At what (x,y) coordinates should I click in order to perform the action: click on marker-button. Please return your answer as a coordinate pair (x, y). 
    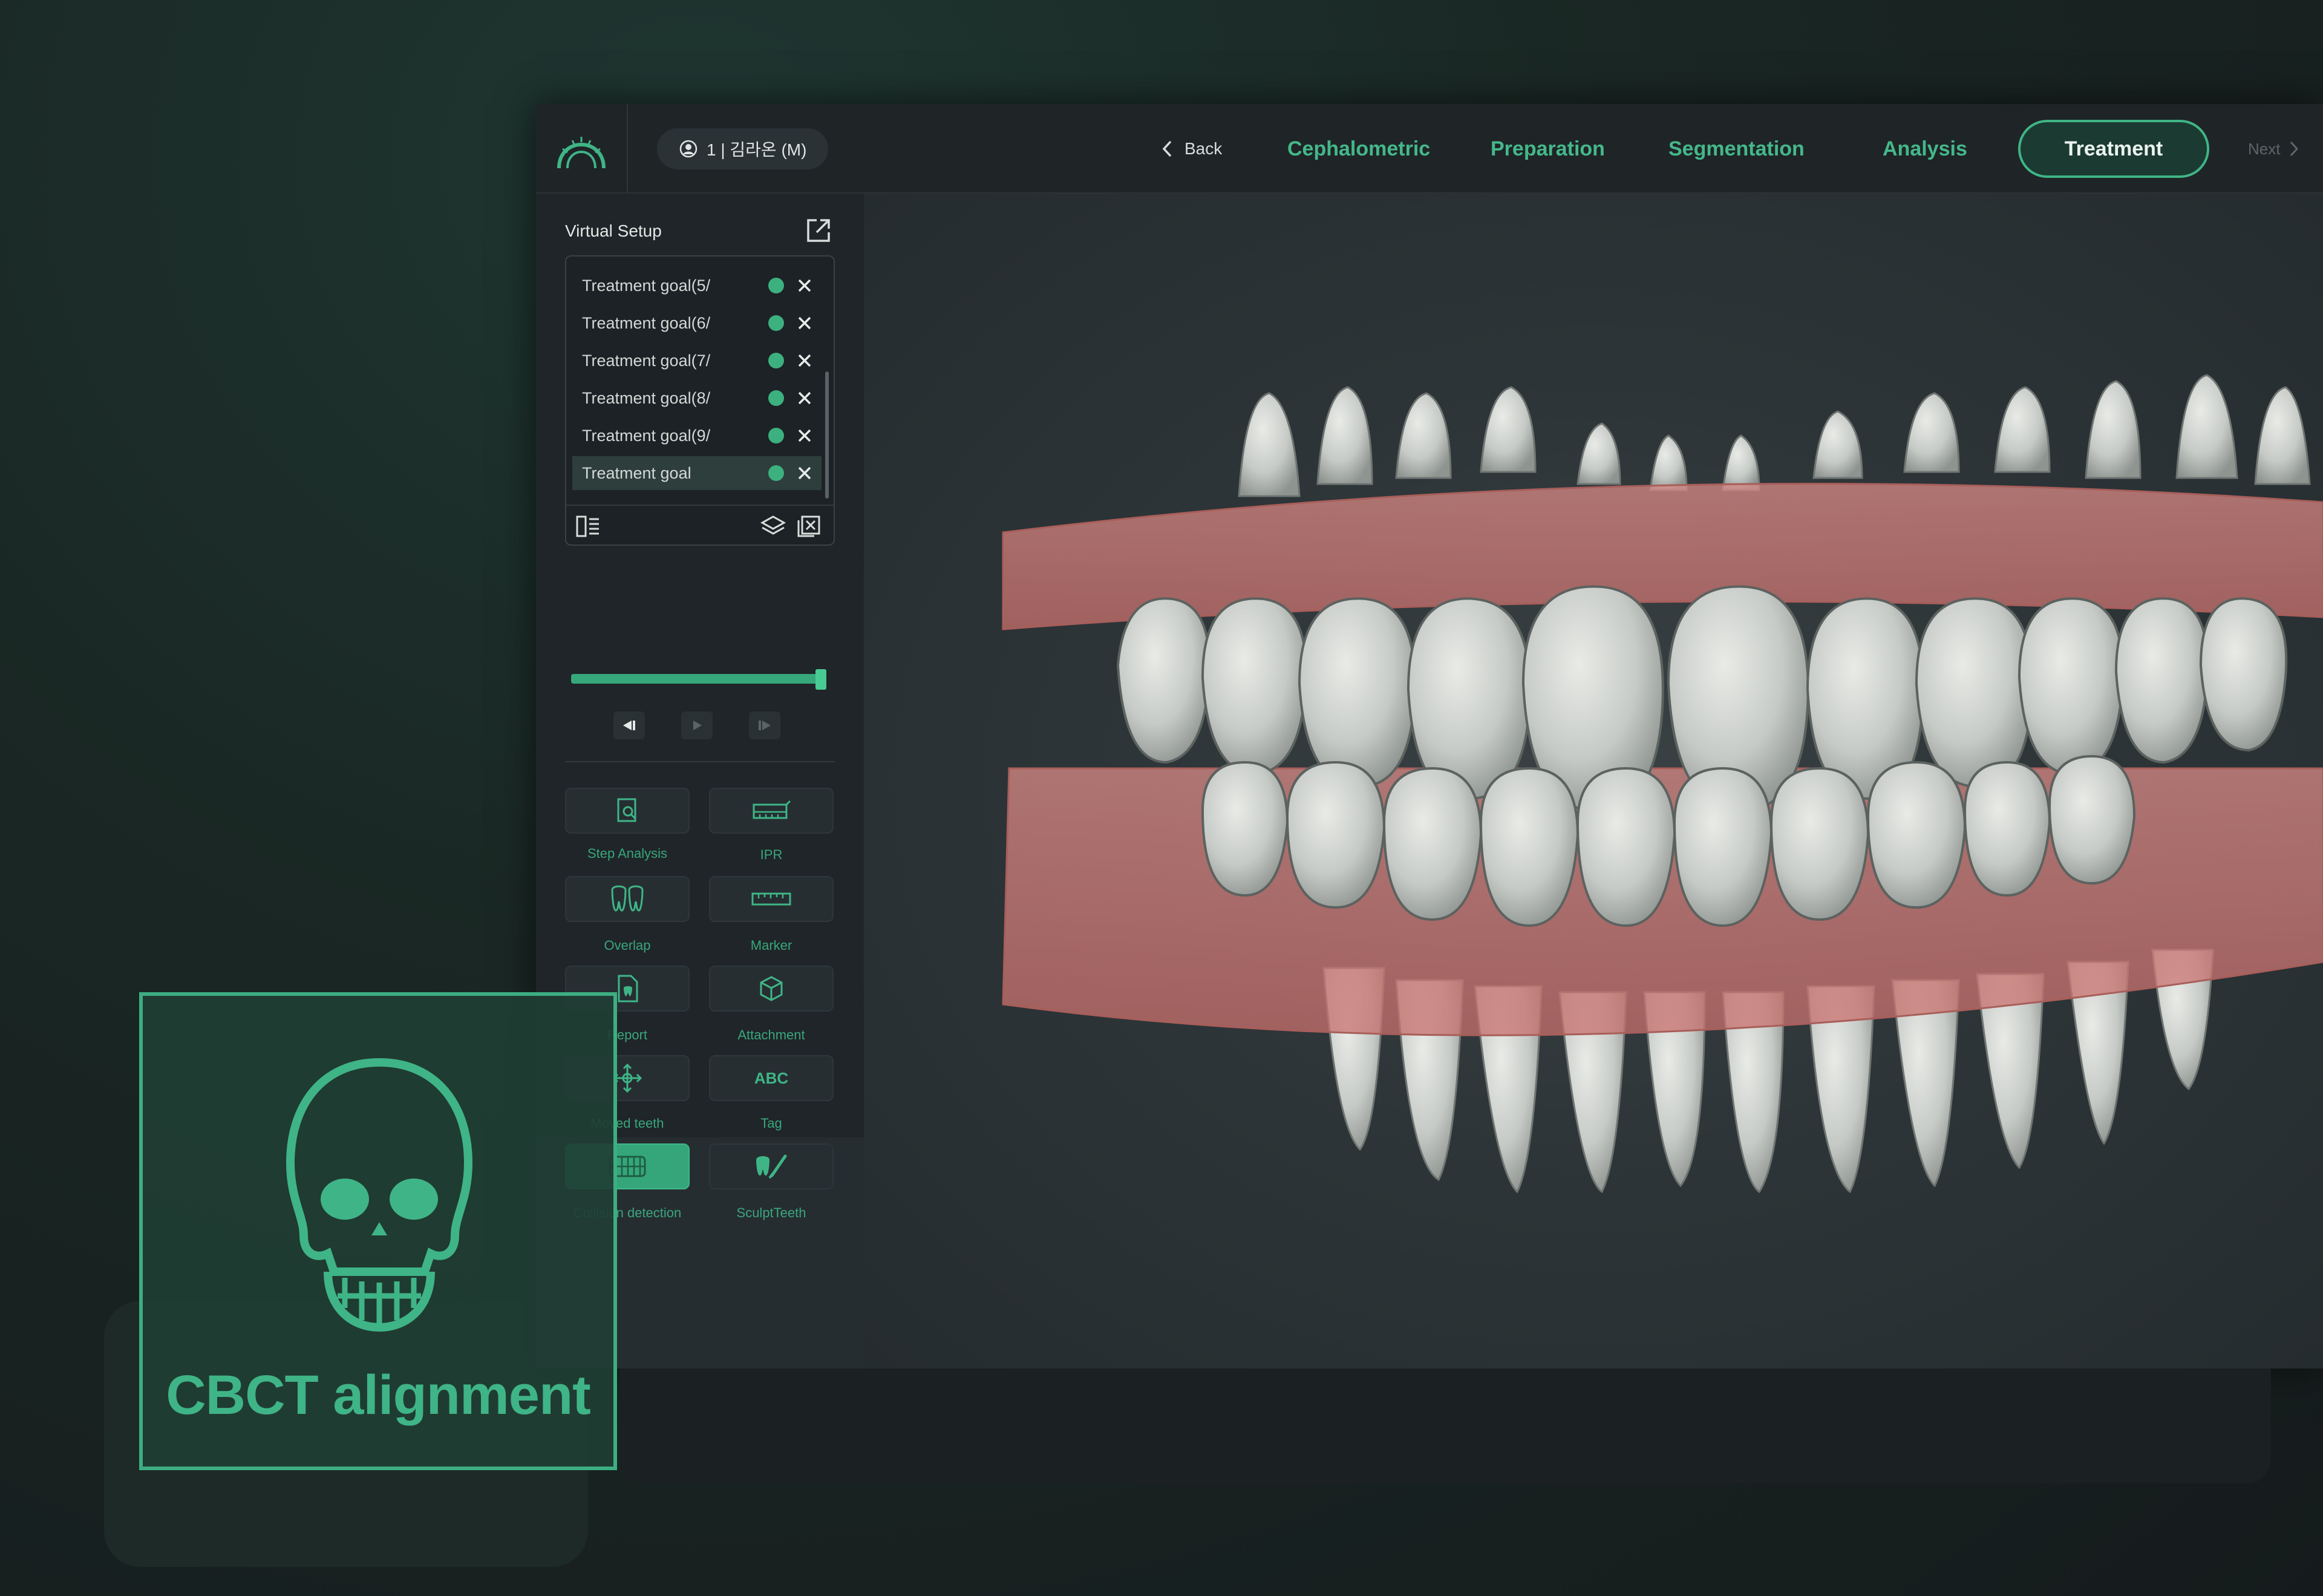
    Looking at the image, I should click on (772, 899).